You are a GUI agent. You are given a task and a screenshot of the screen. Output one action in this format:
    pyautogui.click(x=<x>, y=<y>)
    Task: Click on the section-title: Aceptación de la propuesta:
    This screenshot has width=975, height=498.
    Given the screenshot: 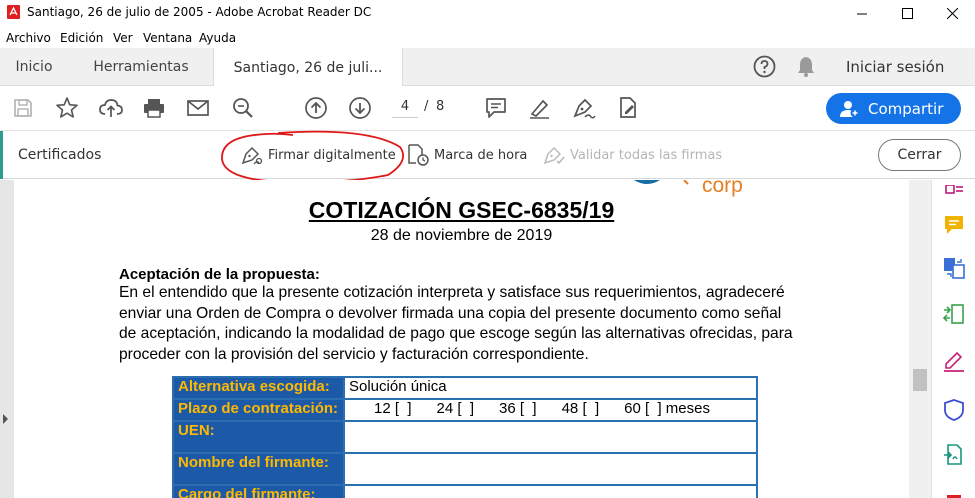 What is the action you would take?
    pyautogui.click(x=219, y=274)
    